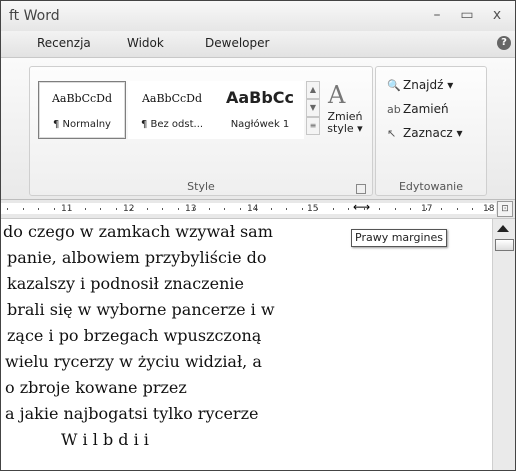 This screenshot has height=471, width=516. What do you see at coordinates (337, 95) in the screenshot?
I see `change-style-icon: A` at bounding box center [337, 95].